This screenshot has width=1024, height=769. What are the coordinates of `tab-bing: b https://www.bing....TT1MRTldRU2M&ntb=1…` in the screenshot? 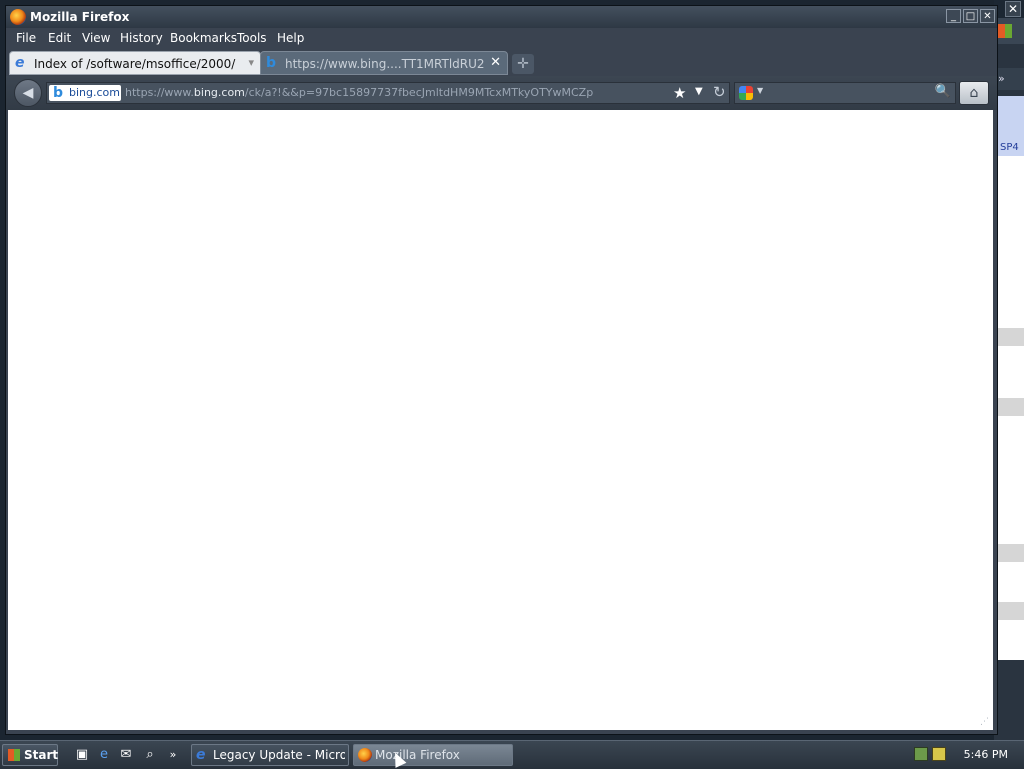 It's located at (384, 63).